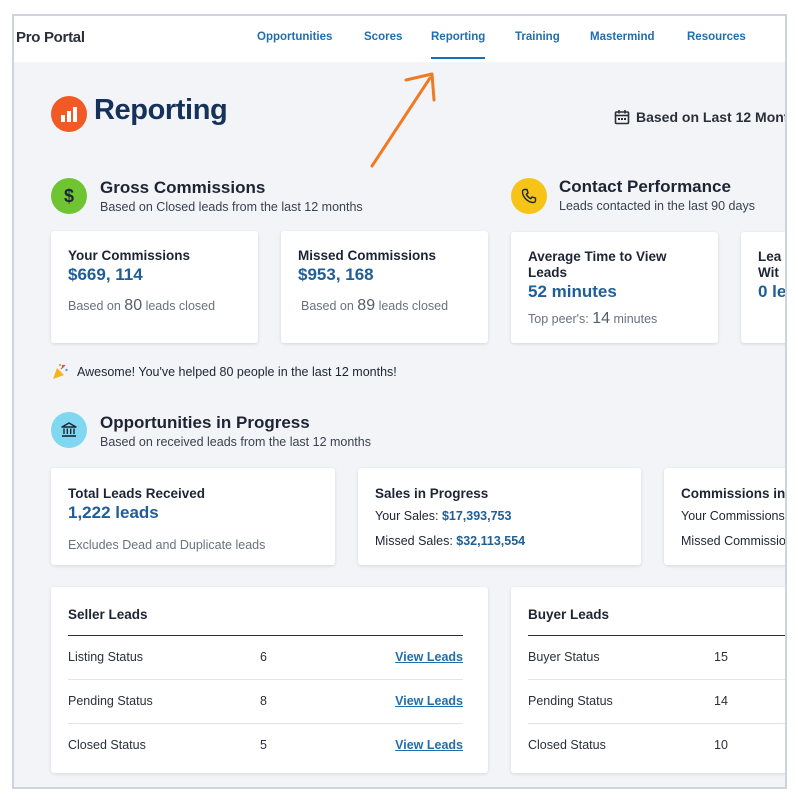  What do you see at coordinates (106, 657) in the screenshot?
I see `row-label: Listing Status` at bounding box center [106, 657].